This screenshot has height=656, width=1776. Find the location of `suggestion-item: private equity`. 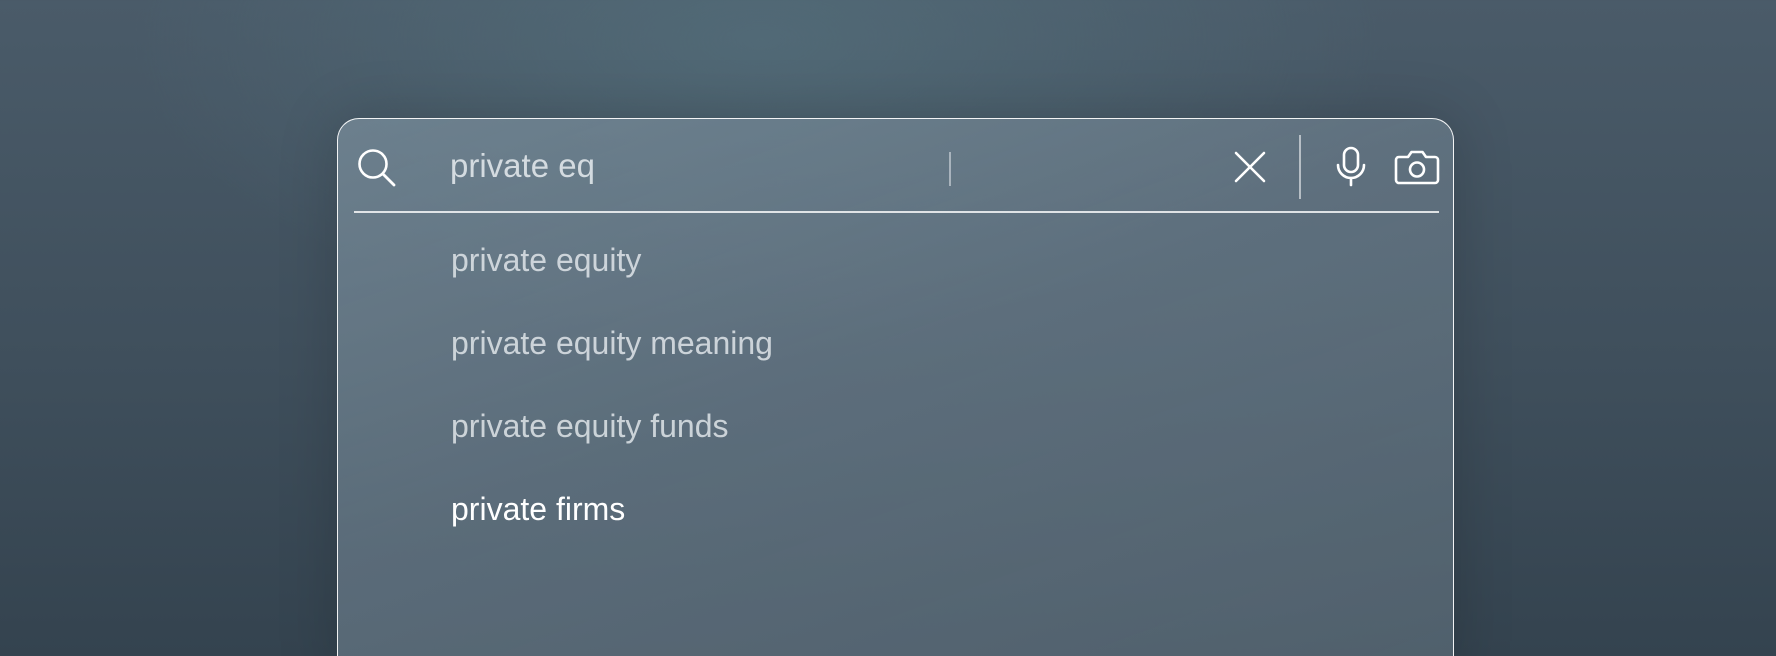

suggestion-item: private equity is located at coordinates (895, 260).